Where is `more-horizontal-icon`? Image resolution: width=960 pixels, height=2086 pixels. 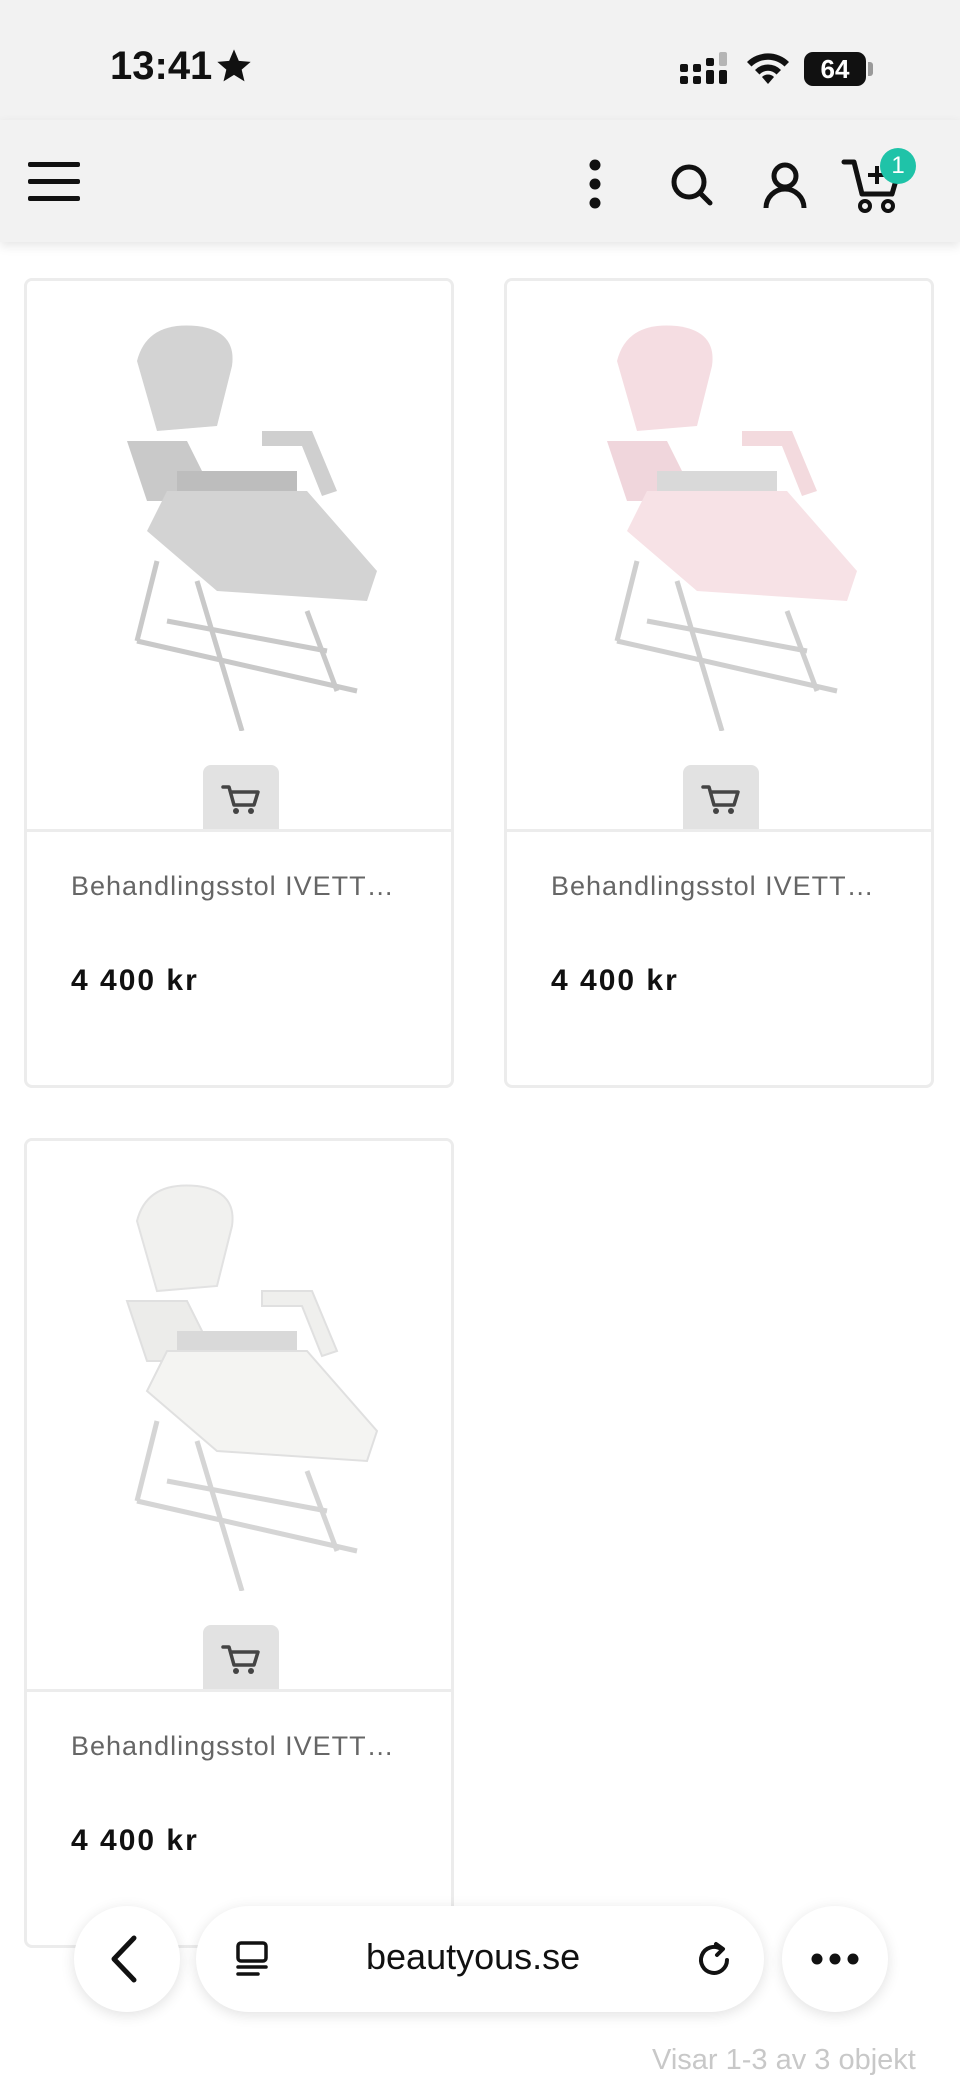 more-horizontal-icon is located at coordinates (835, 1959).